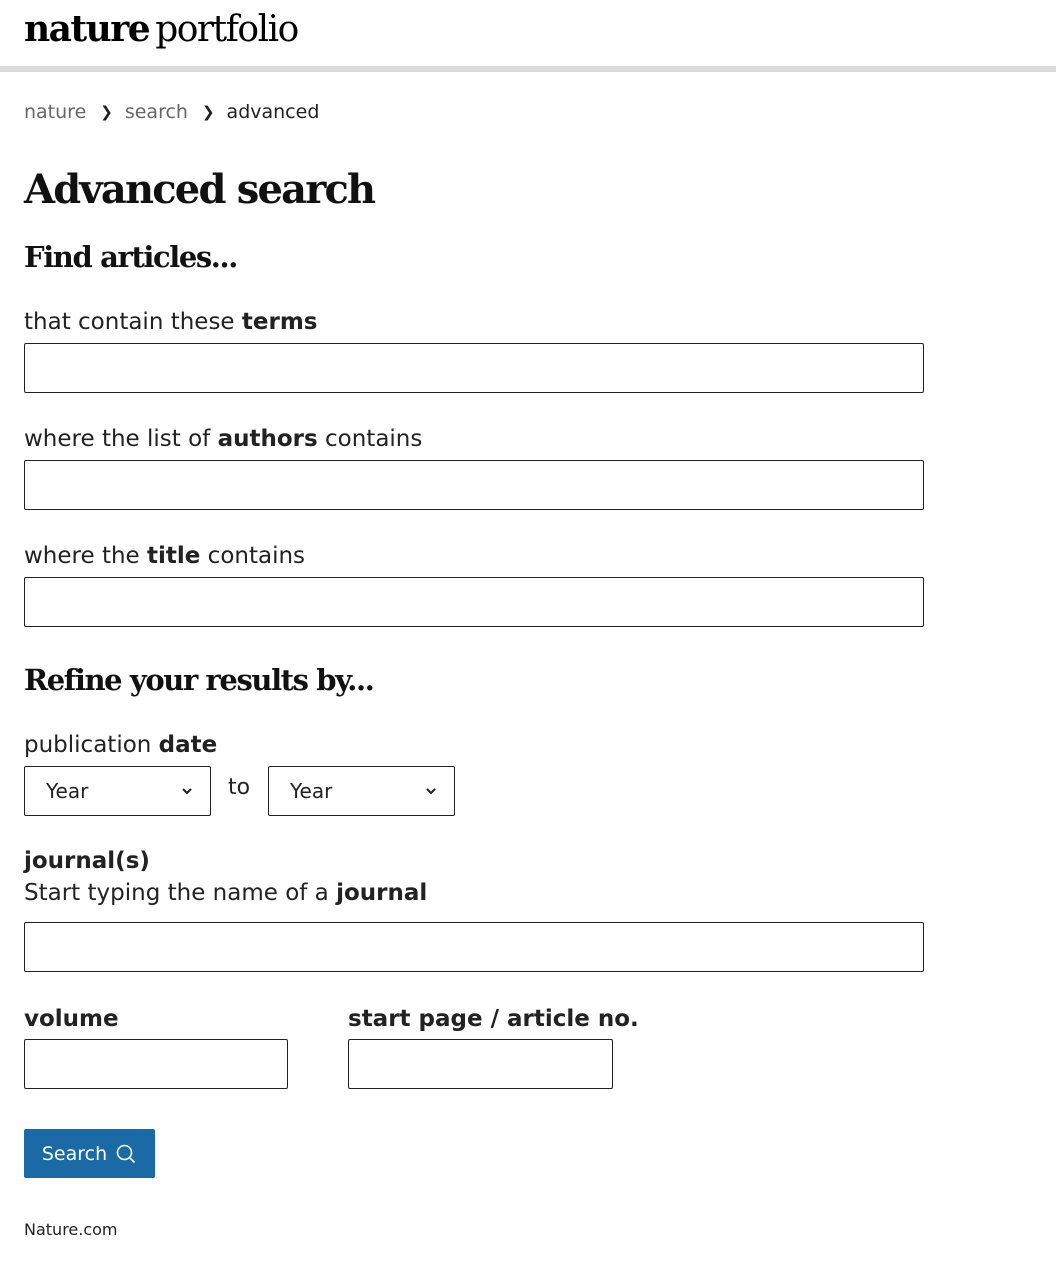 The height and width of the screenshot is (1263, 1056). What do you see at coordinates (87, 861) in the screenshot?
I see `journals-heading: journal(s)` at bounding box center [87, 861].